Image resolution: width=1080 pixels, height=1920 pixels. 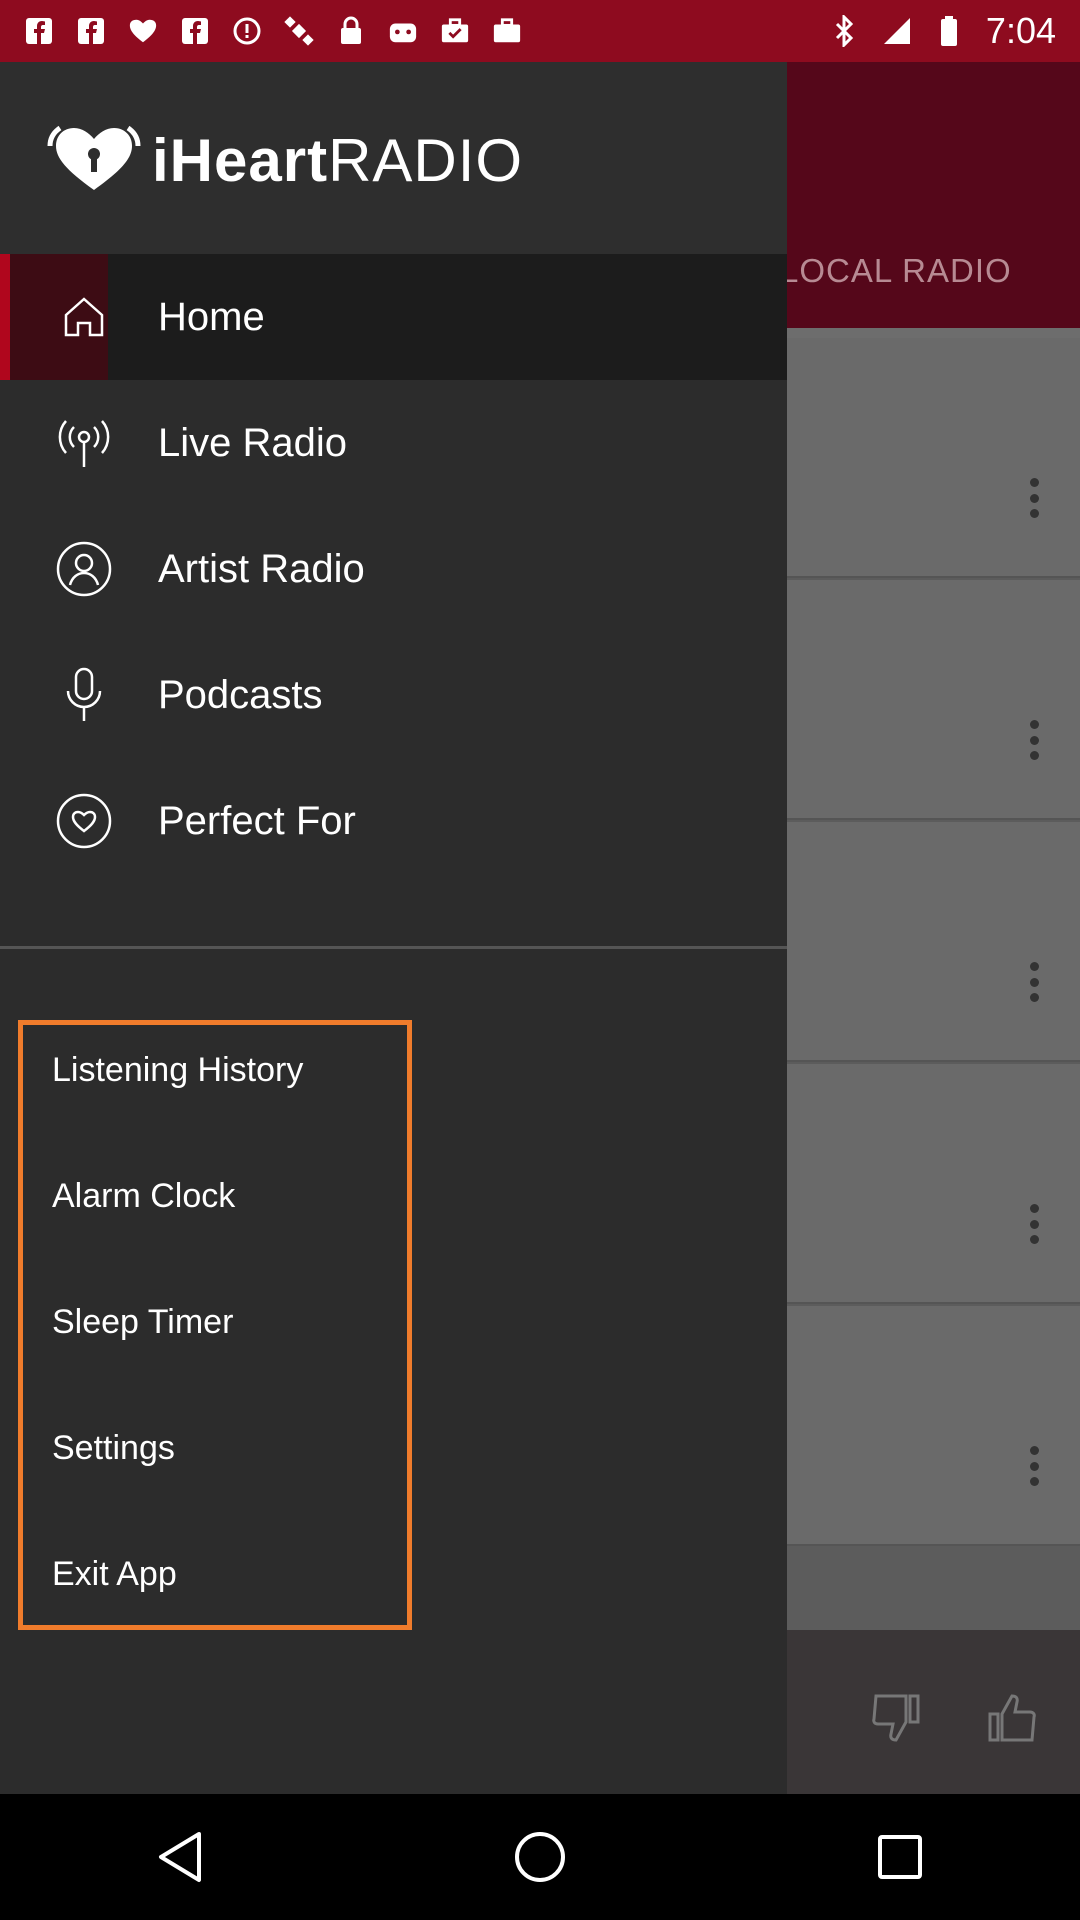 I want to click on nav-item-podcasts: Podcasts, so click(x=393, y=695).